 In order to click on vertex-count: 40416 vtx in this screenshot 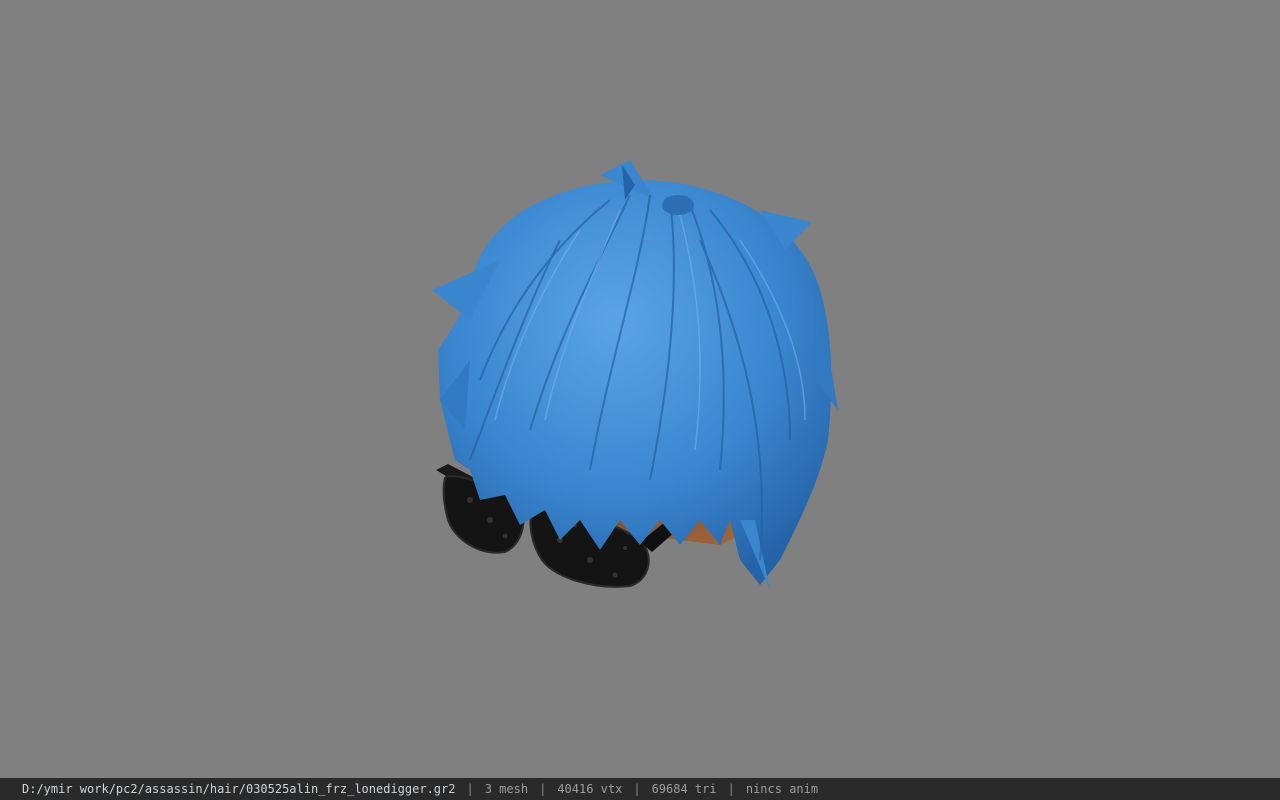, I will do `click(590, 789)`.